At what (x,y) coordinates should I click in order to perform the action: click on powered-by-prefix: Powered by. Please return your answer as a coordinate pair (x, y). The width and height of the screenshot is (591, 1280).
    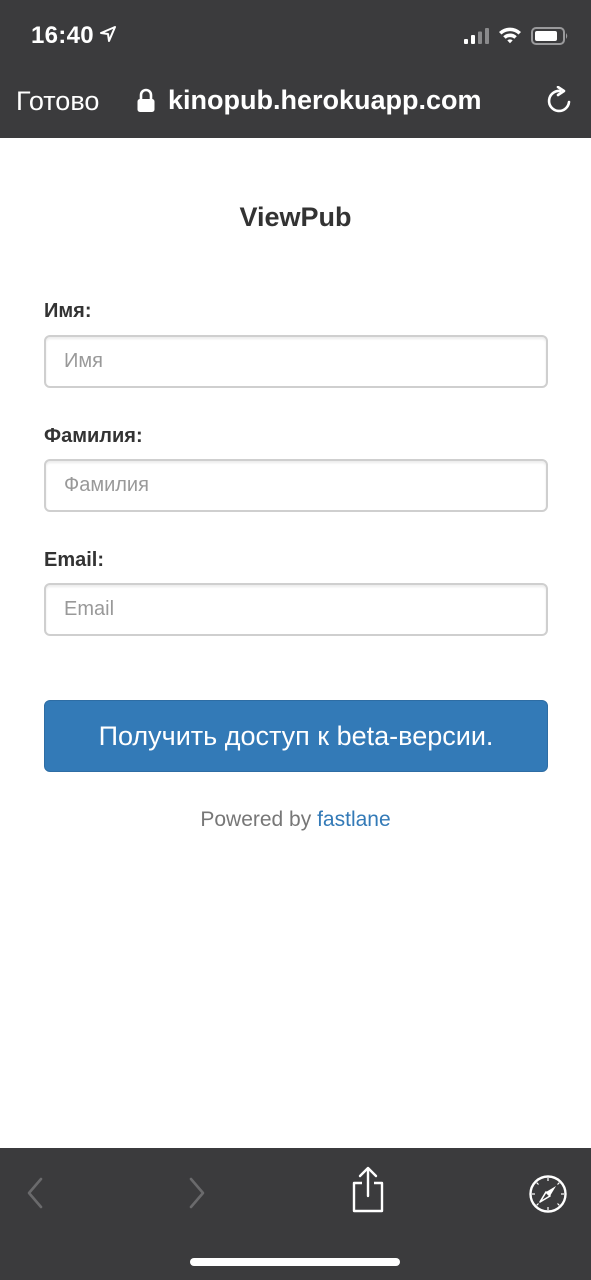
    Looking at the image, I should click on (256, 819).